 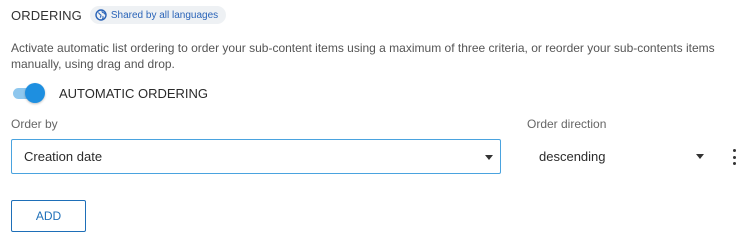 What do you see at coordinates (101, 15) in the screenshot?
I see `globe-icon` at bounding box center [101, 15].